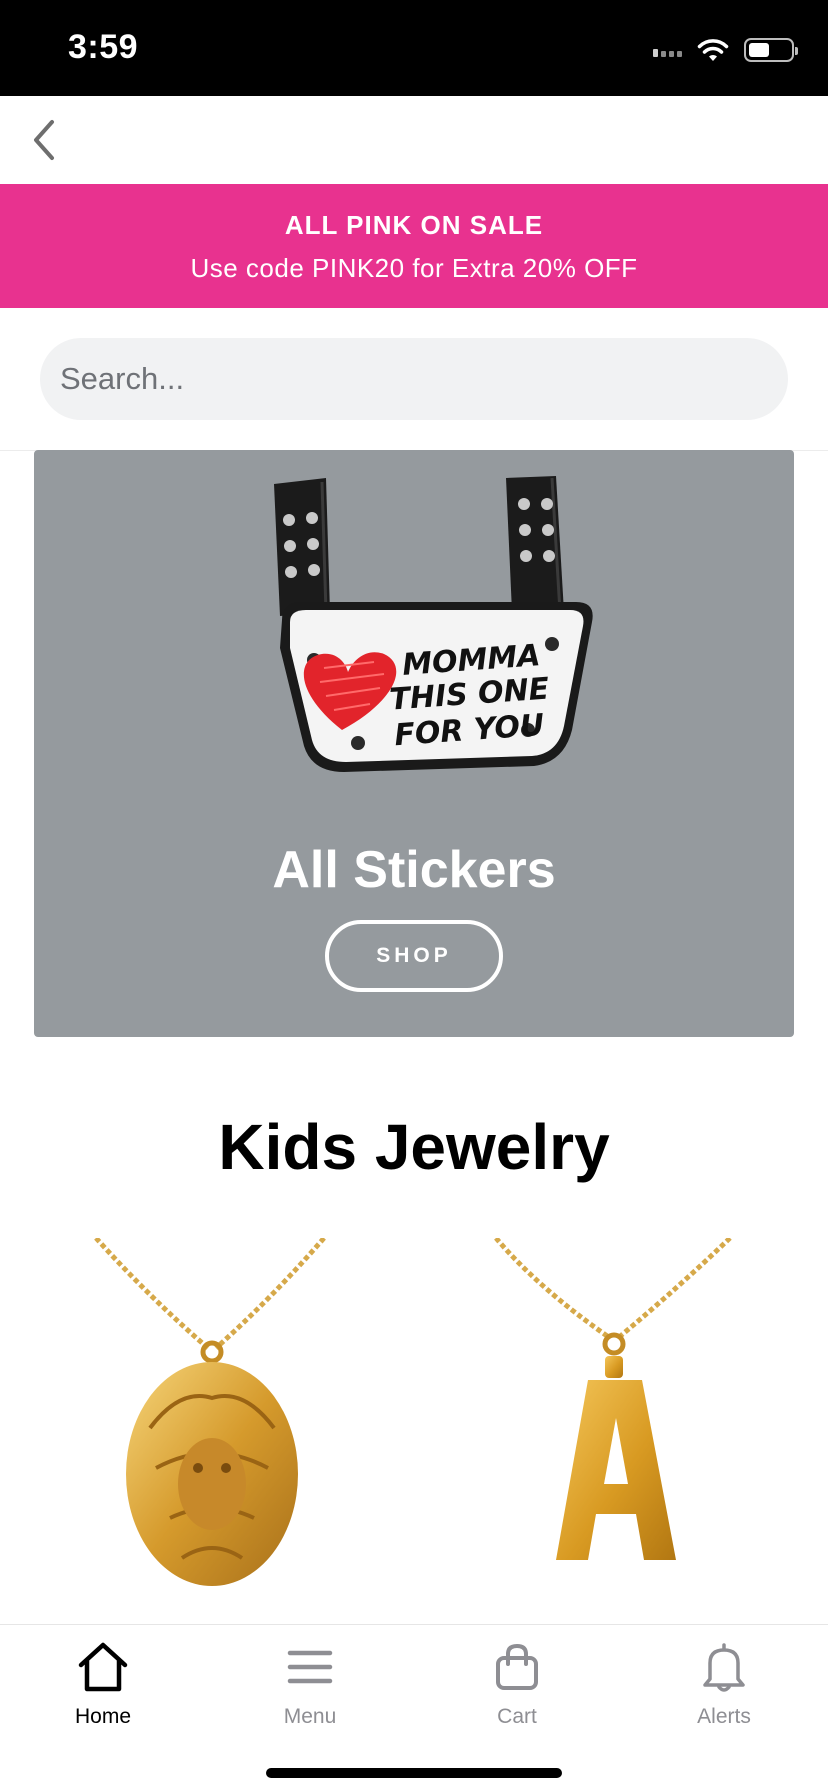 The width and height of the screenshot is (828, 1792). Describe the element at coordinates (517, 1716) in the screenshot. I see `tab-label-cart: Cart` at that location.